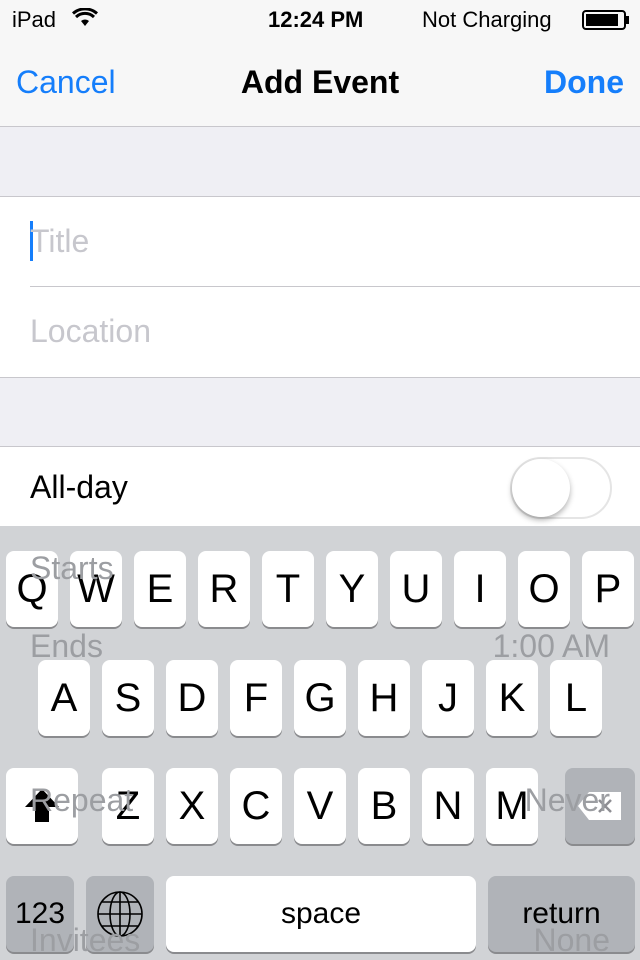 This screenshot has height=960, width=640. Describe the element at coordinates (576, 698) in the screenshot. I see `key-l: L` at that location.